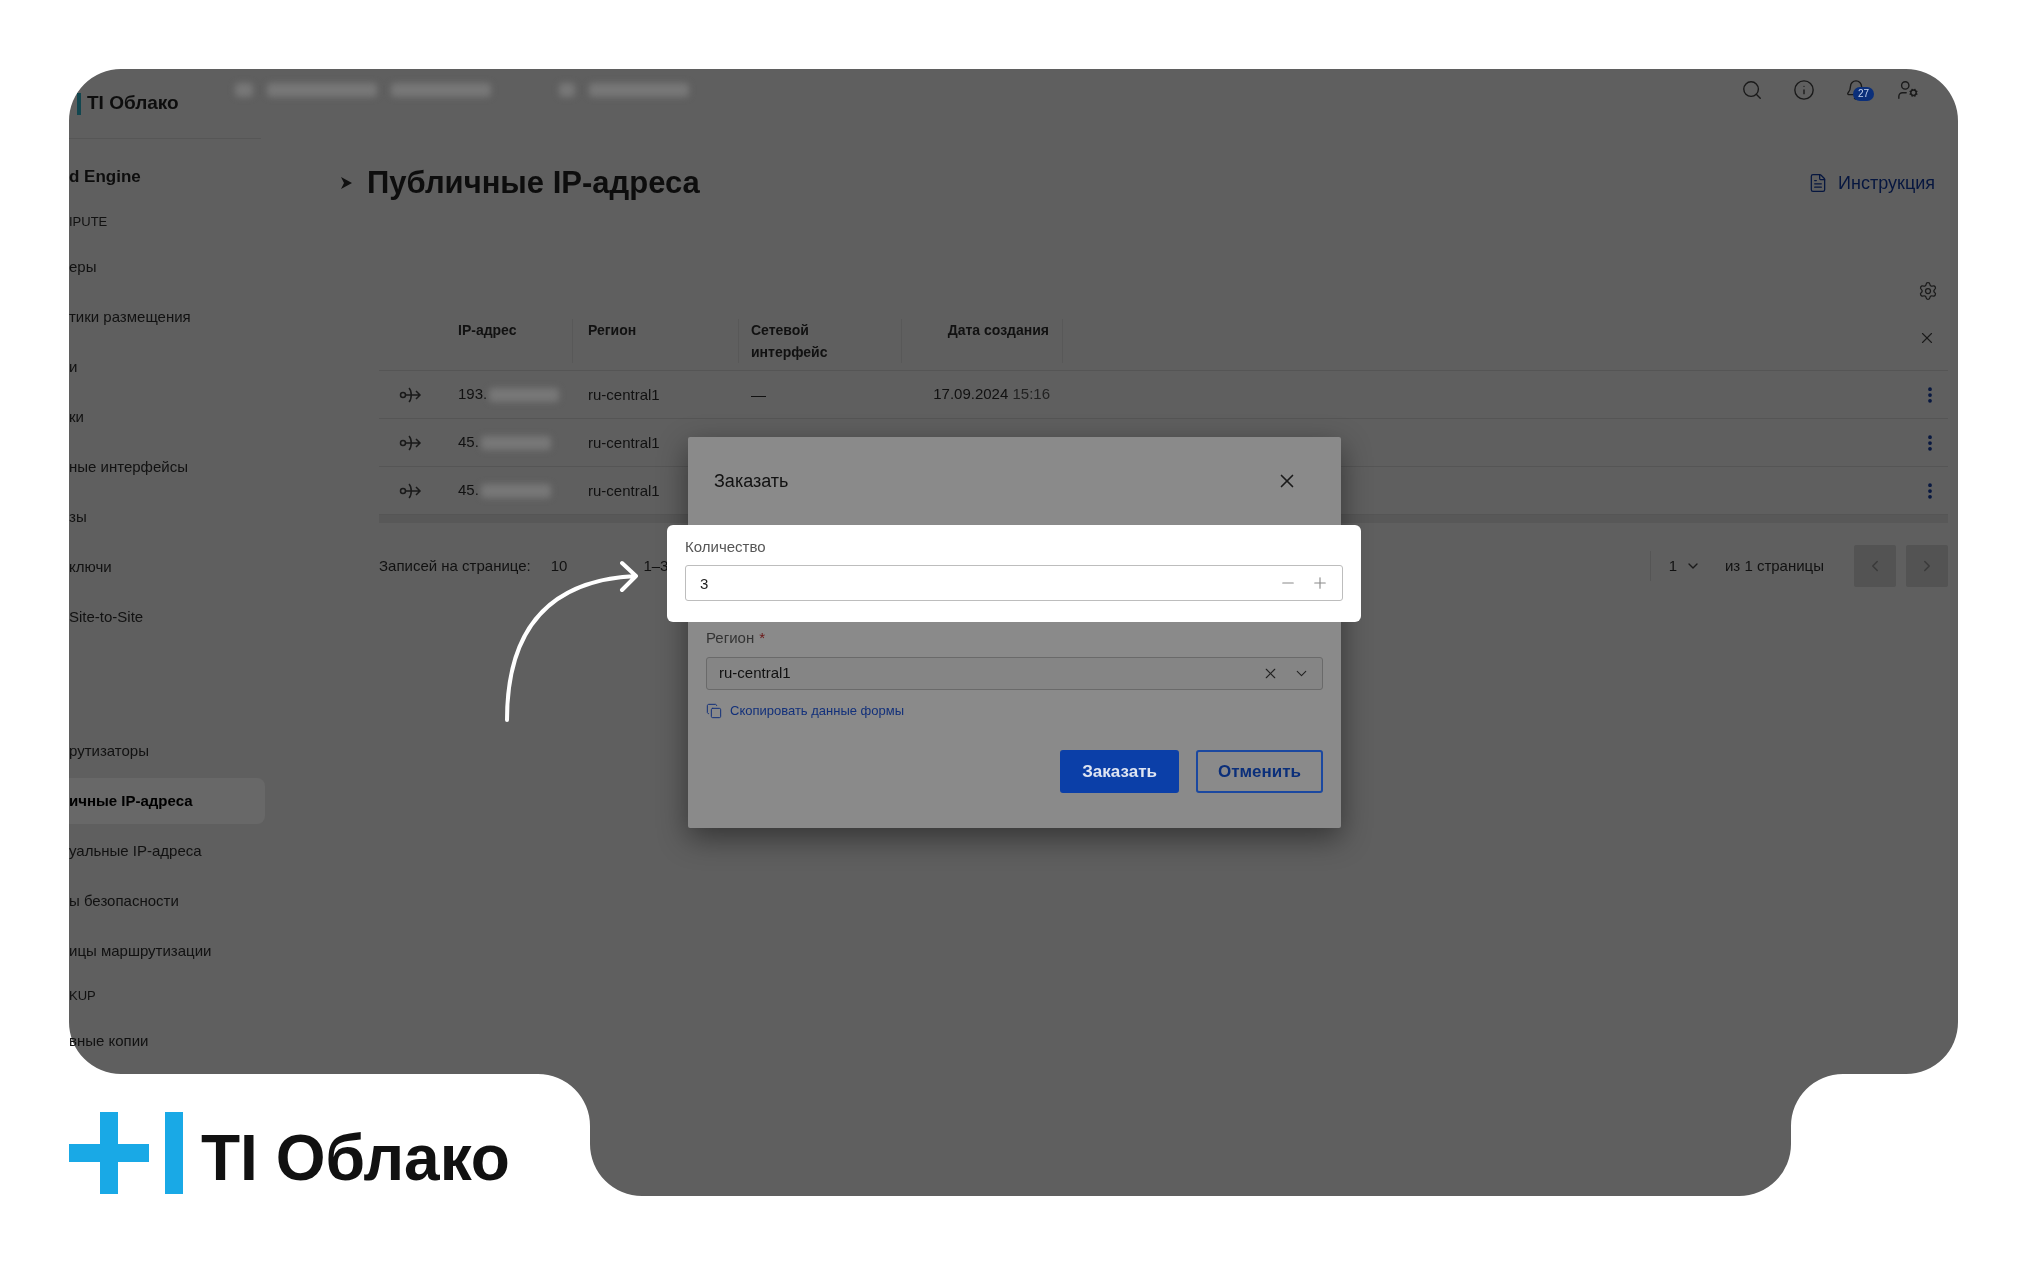 The image size is (2028, 1268). Describe the element at coordinates (82, 996) in the screenshot. I see `sidebar-heading: KUP` at that location.